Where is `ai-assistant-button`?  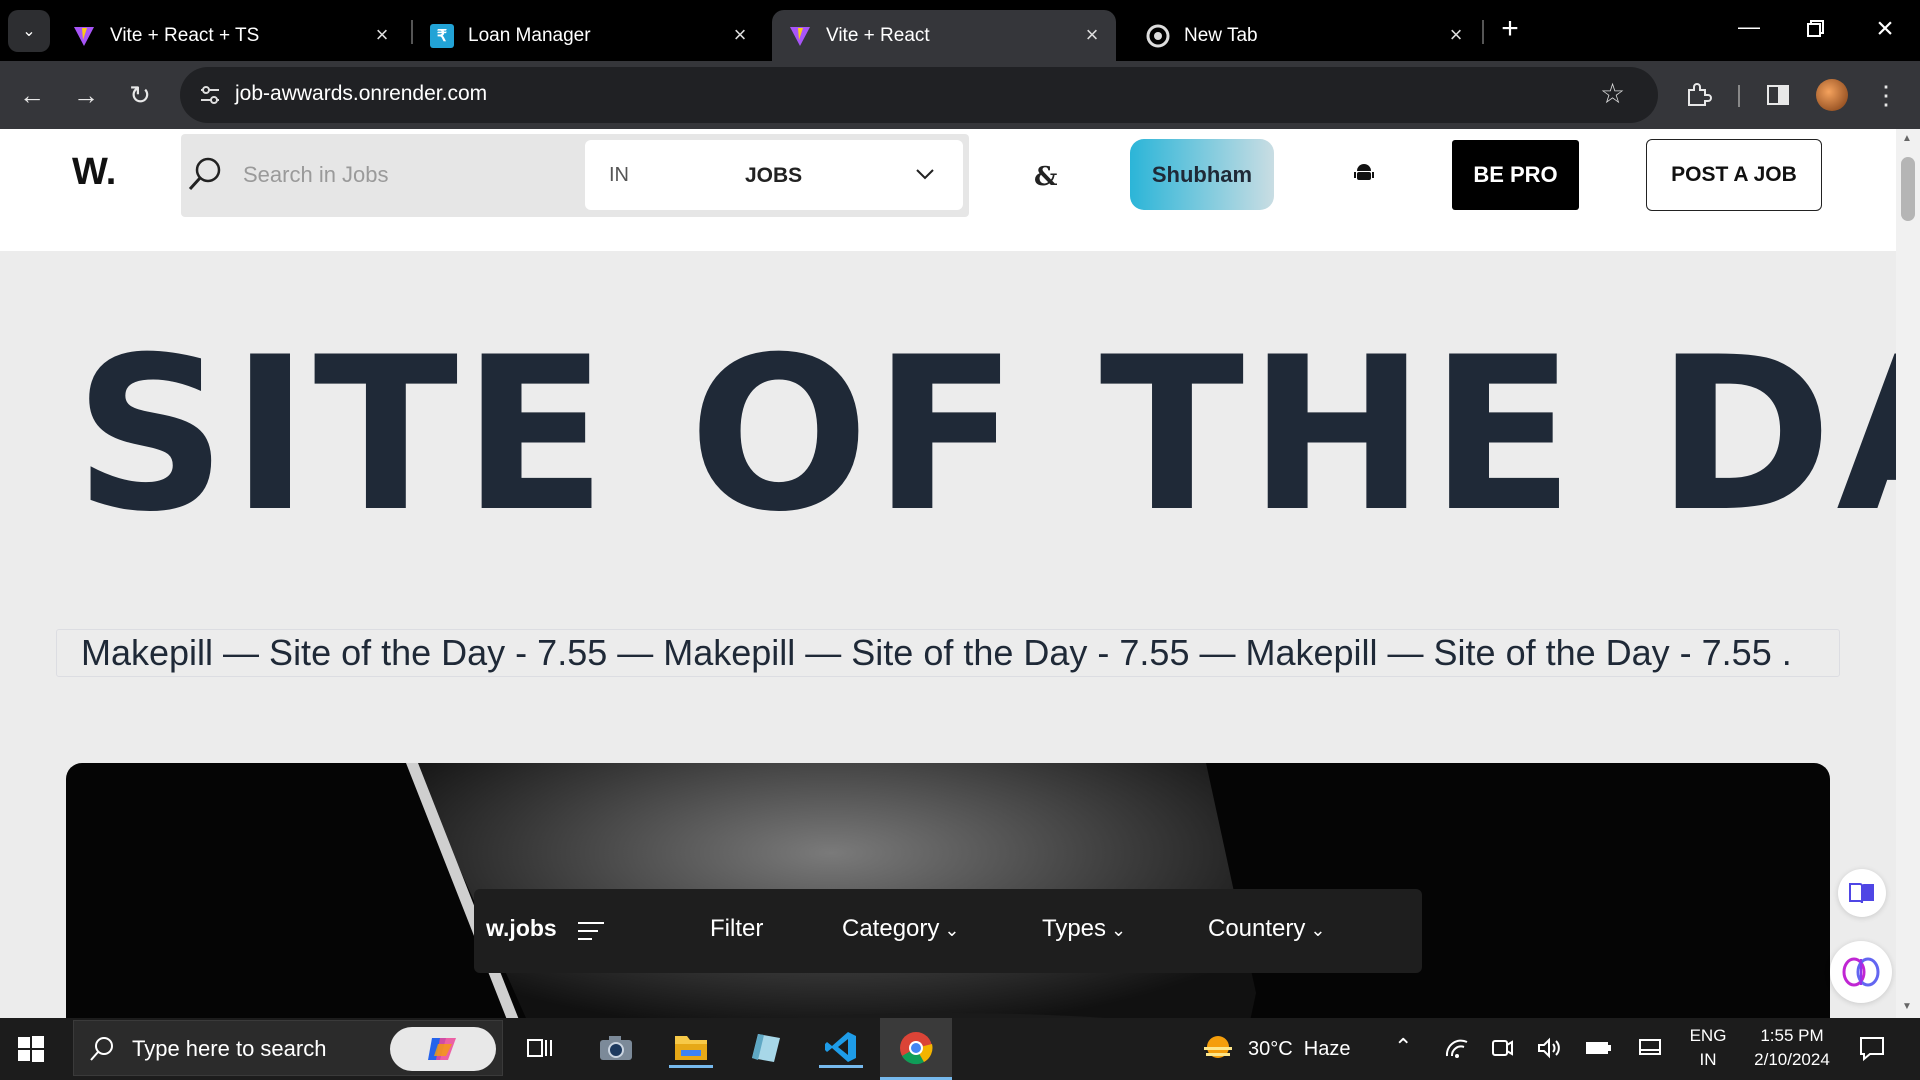
ai-assistant-button is located at coordinates (1861, 972).